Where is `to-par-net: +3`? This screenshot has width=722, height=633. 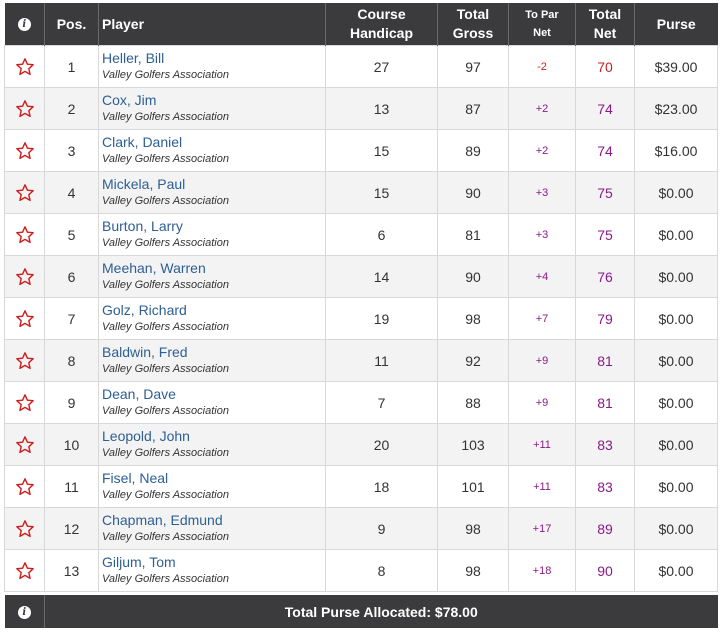 to-par-net: +3 is located at coordinates (542, 234).